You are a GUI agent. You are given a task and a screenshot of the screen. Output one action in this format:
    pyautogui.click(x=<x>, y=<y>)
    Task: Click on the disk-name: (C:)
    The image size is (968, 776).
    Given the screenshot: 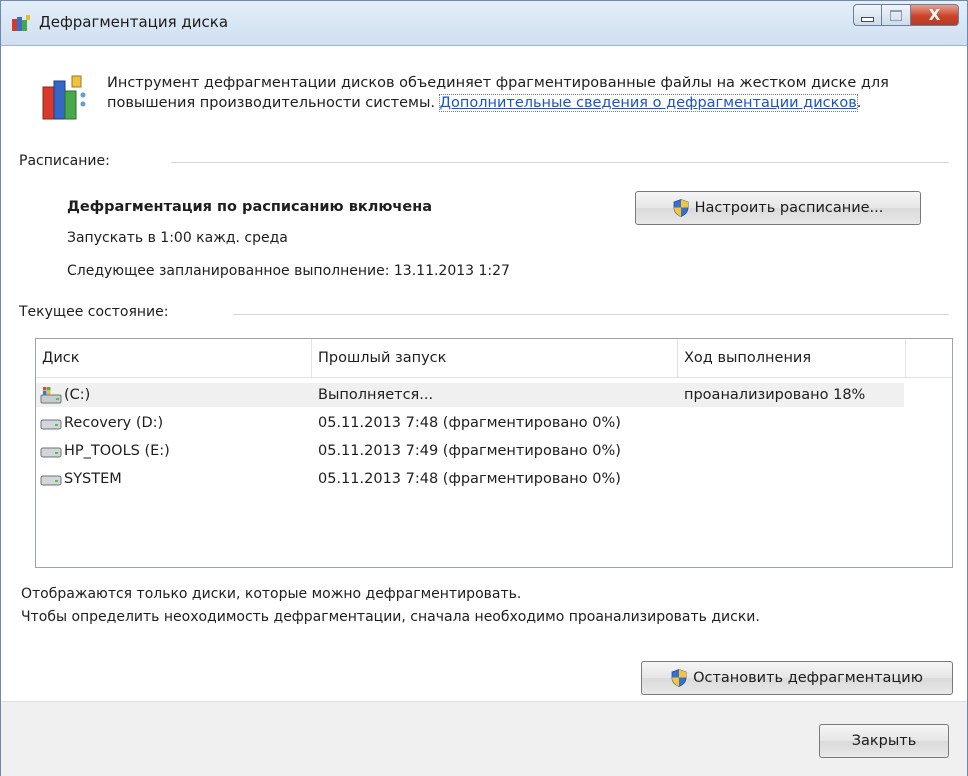 What is the action you would take?
    pyautogui.click(x=77, y=395)
    